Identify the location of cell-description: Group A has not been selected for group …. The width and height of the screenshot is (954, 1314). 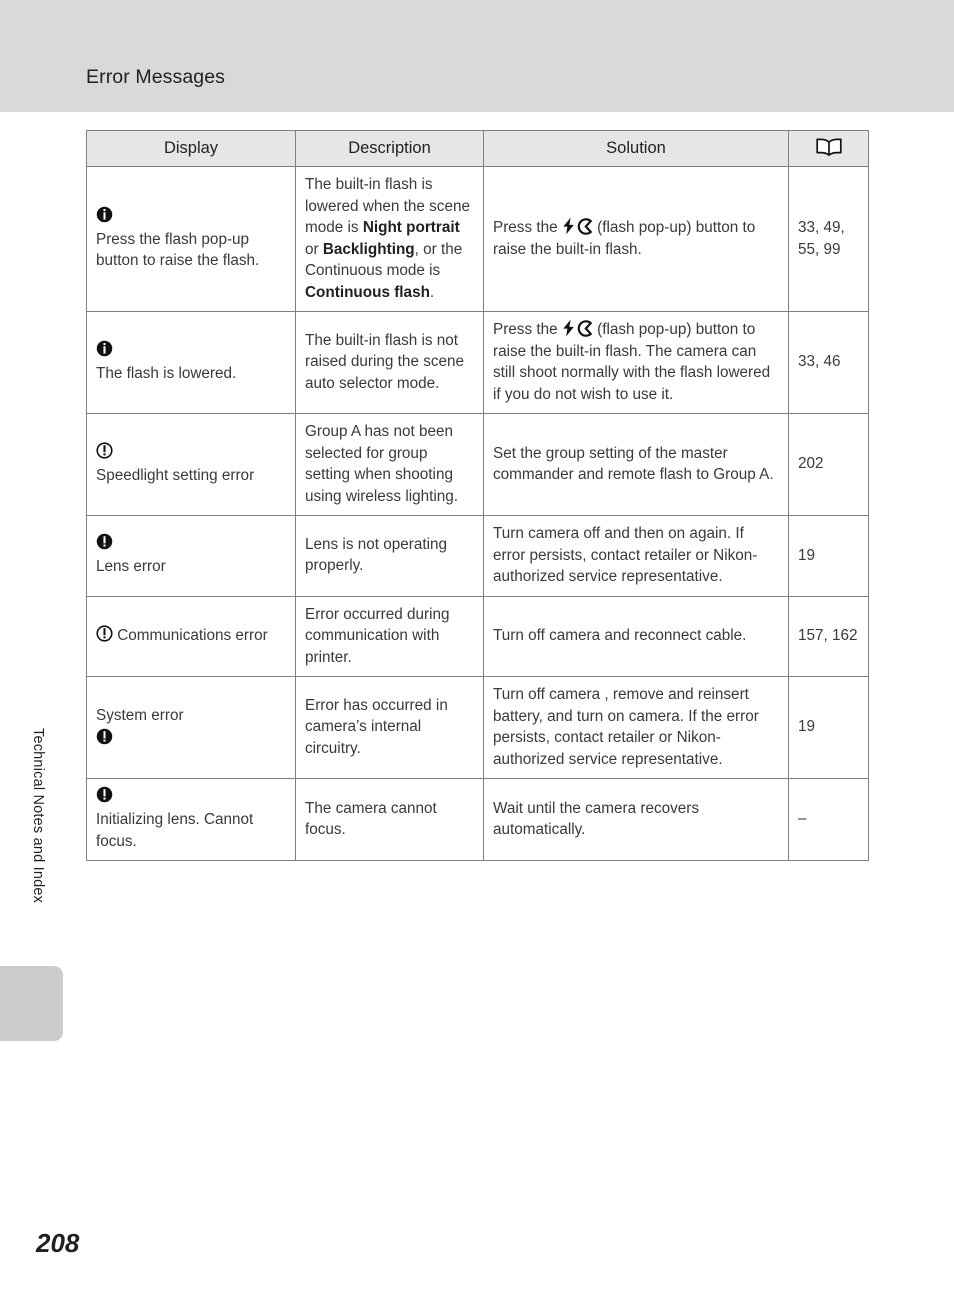
(389, 464).